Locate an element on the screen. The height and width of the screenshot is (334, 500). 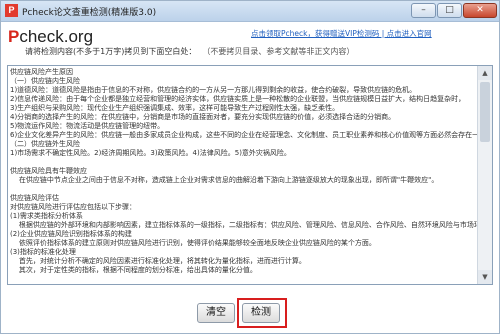
content-line: 对供应链风险进行评估应包括以下步骤： is located at coordinates (73, 207).